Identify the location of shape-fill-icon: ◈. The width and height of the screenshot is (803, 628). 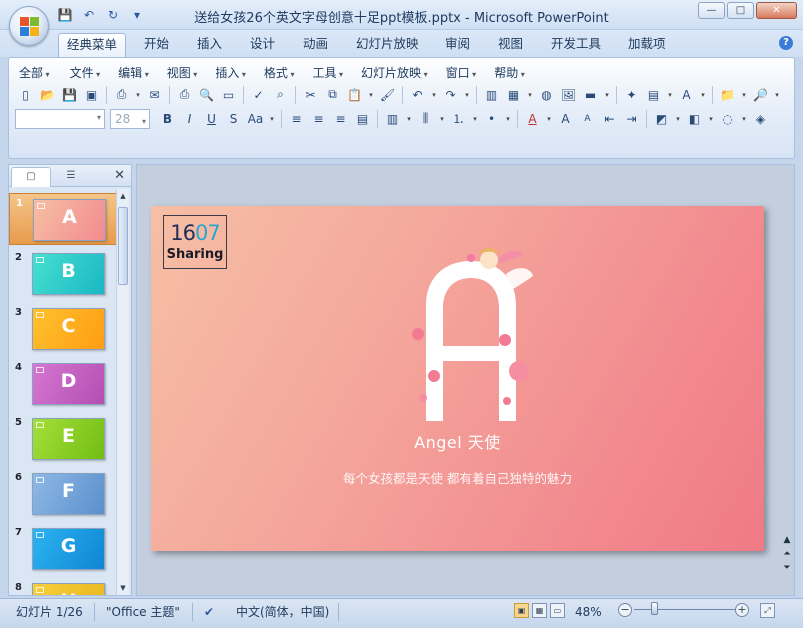
(760, 118).